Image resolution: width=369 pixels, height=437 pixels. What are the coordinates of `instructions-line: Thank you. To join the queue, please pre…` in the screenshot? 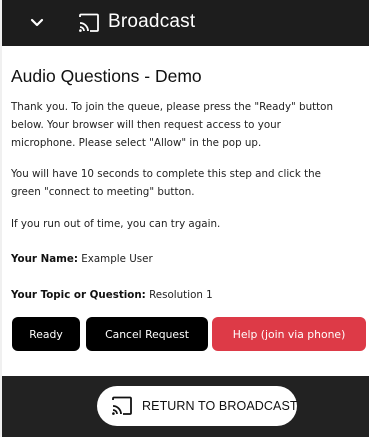 It's located at (172, 107).